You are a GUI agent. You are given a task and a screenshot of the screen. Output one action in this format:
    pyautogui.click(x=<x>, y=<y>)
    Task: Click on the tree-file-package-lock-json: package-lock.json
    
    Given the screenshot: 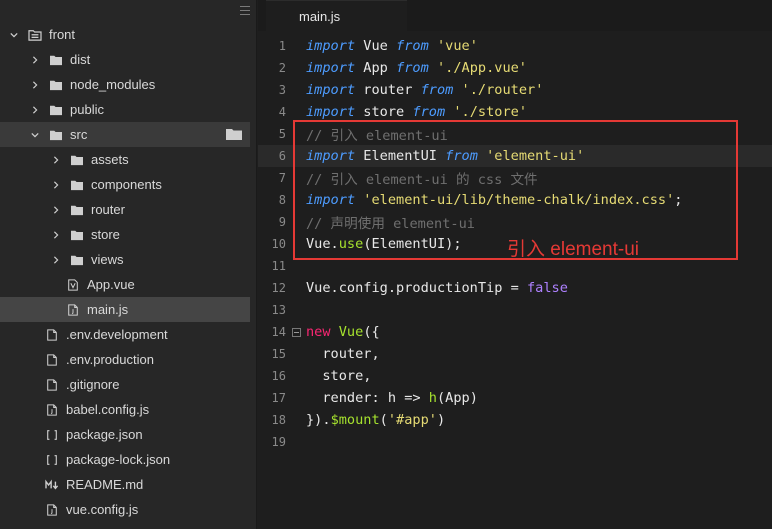 What is the action you would take?
    pyautogui.click(x=125, y=459)
    